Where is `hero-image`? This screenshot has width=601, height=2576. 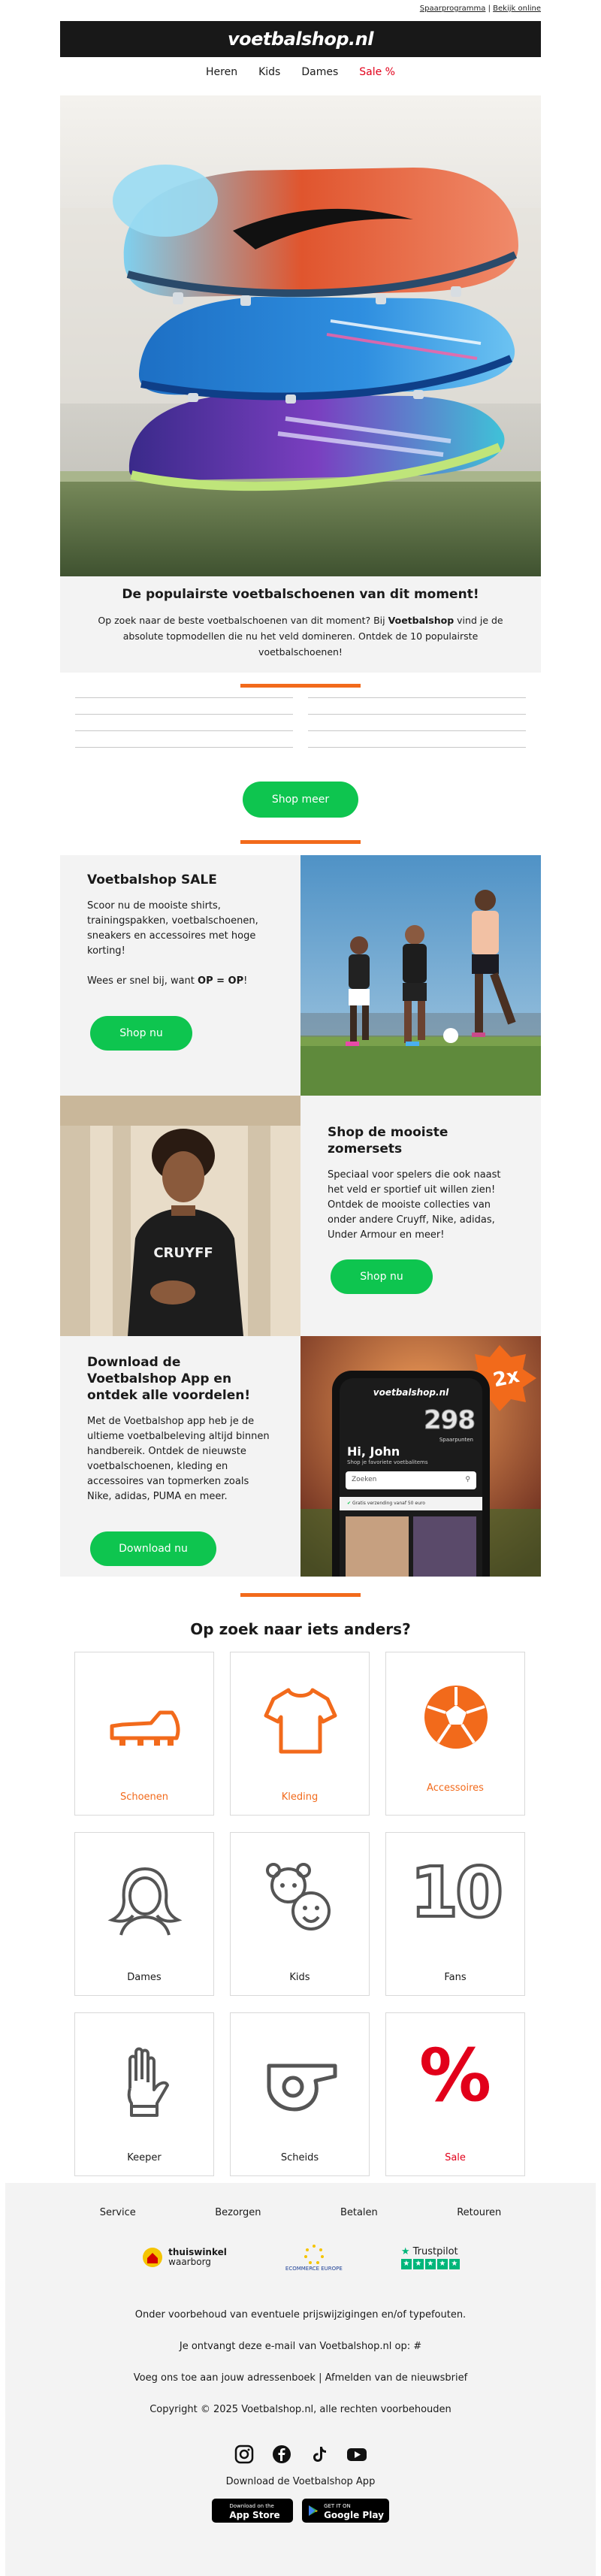
hero-image is located at coordinates (300, 336).